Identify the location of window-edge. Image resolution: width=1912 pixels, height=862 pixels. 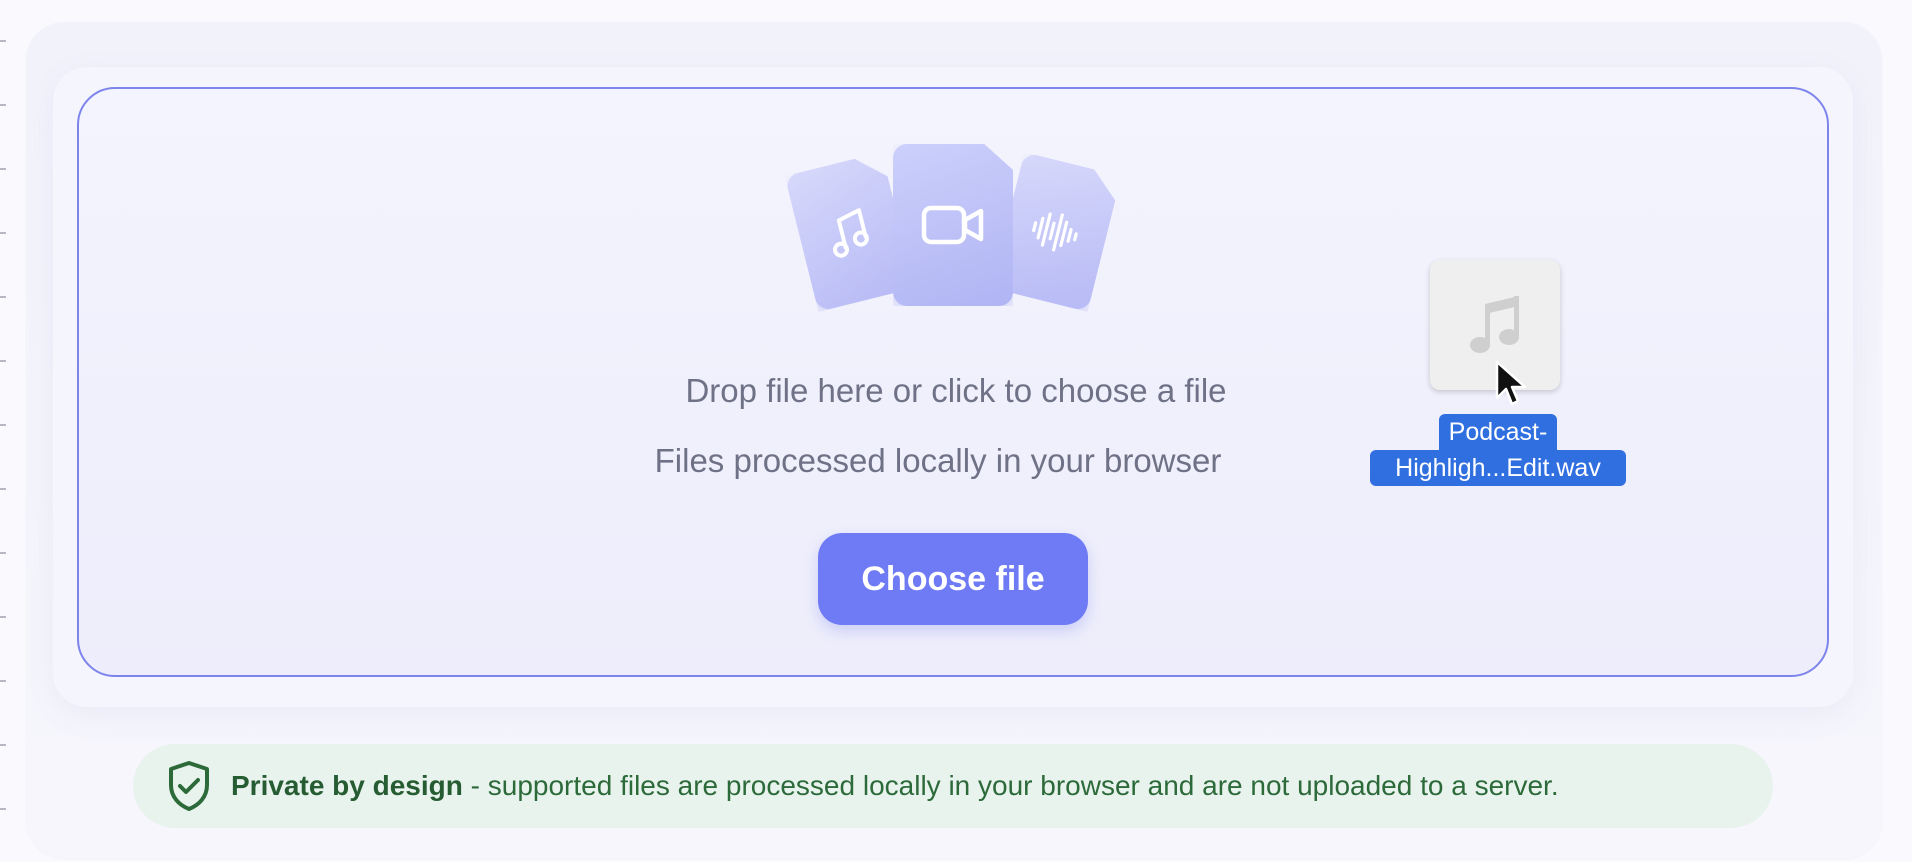
(3, 431).